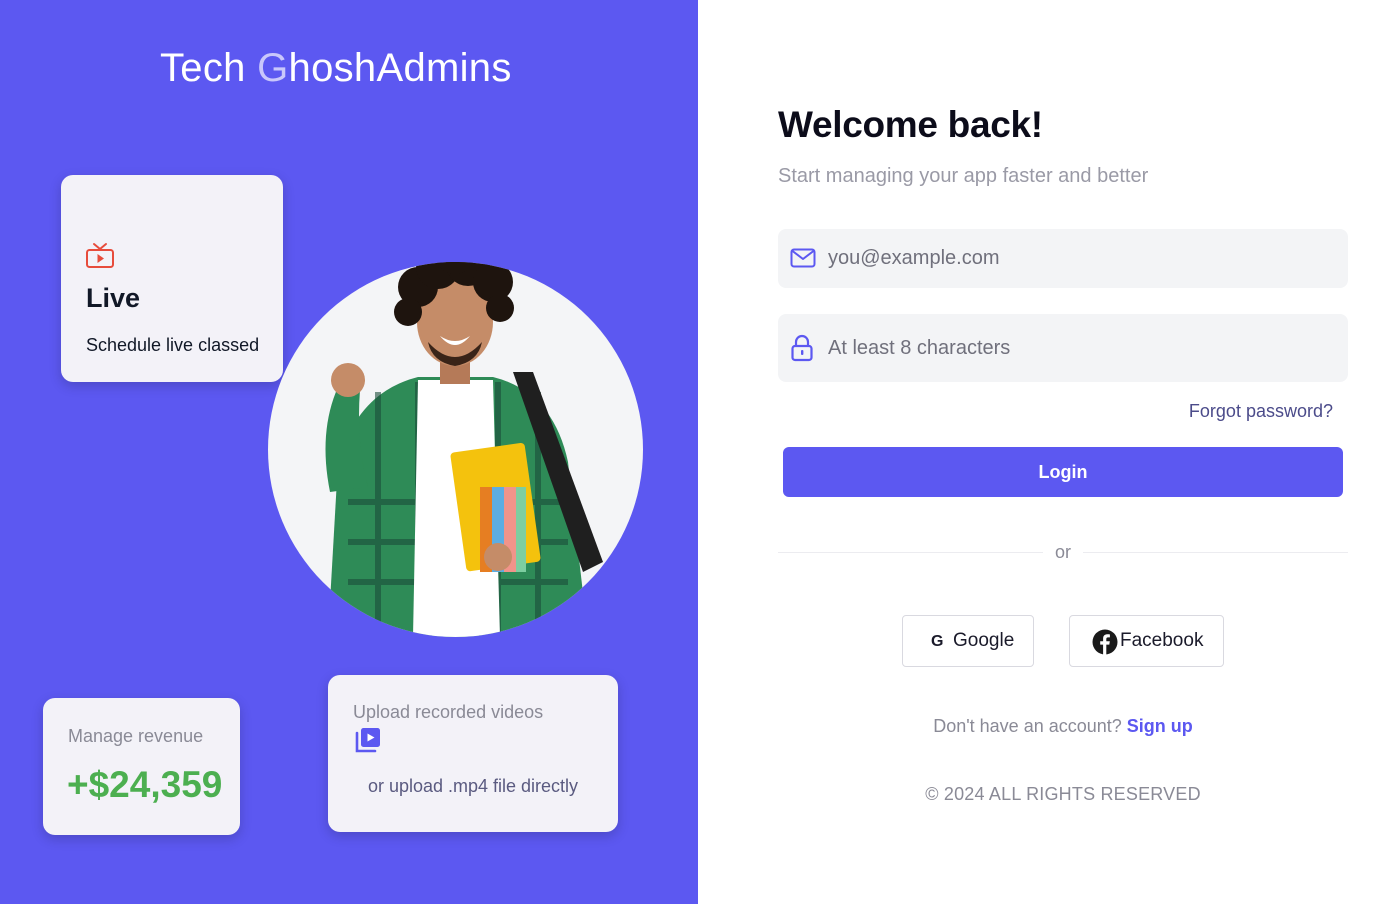  What do you see at coordinates (1078, 258) in the screenshot?
I see `email-input` at bounding box center [1078, 258].